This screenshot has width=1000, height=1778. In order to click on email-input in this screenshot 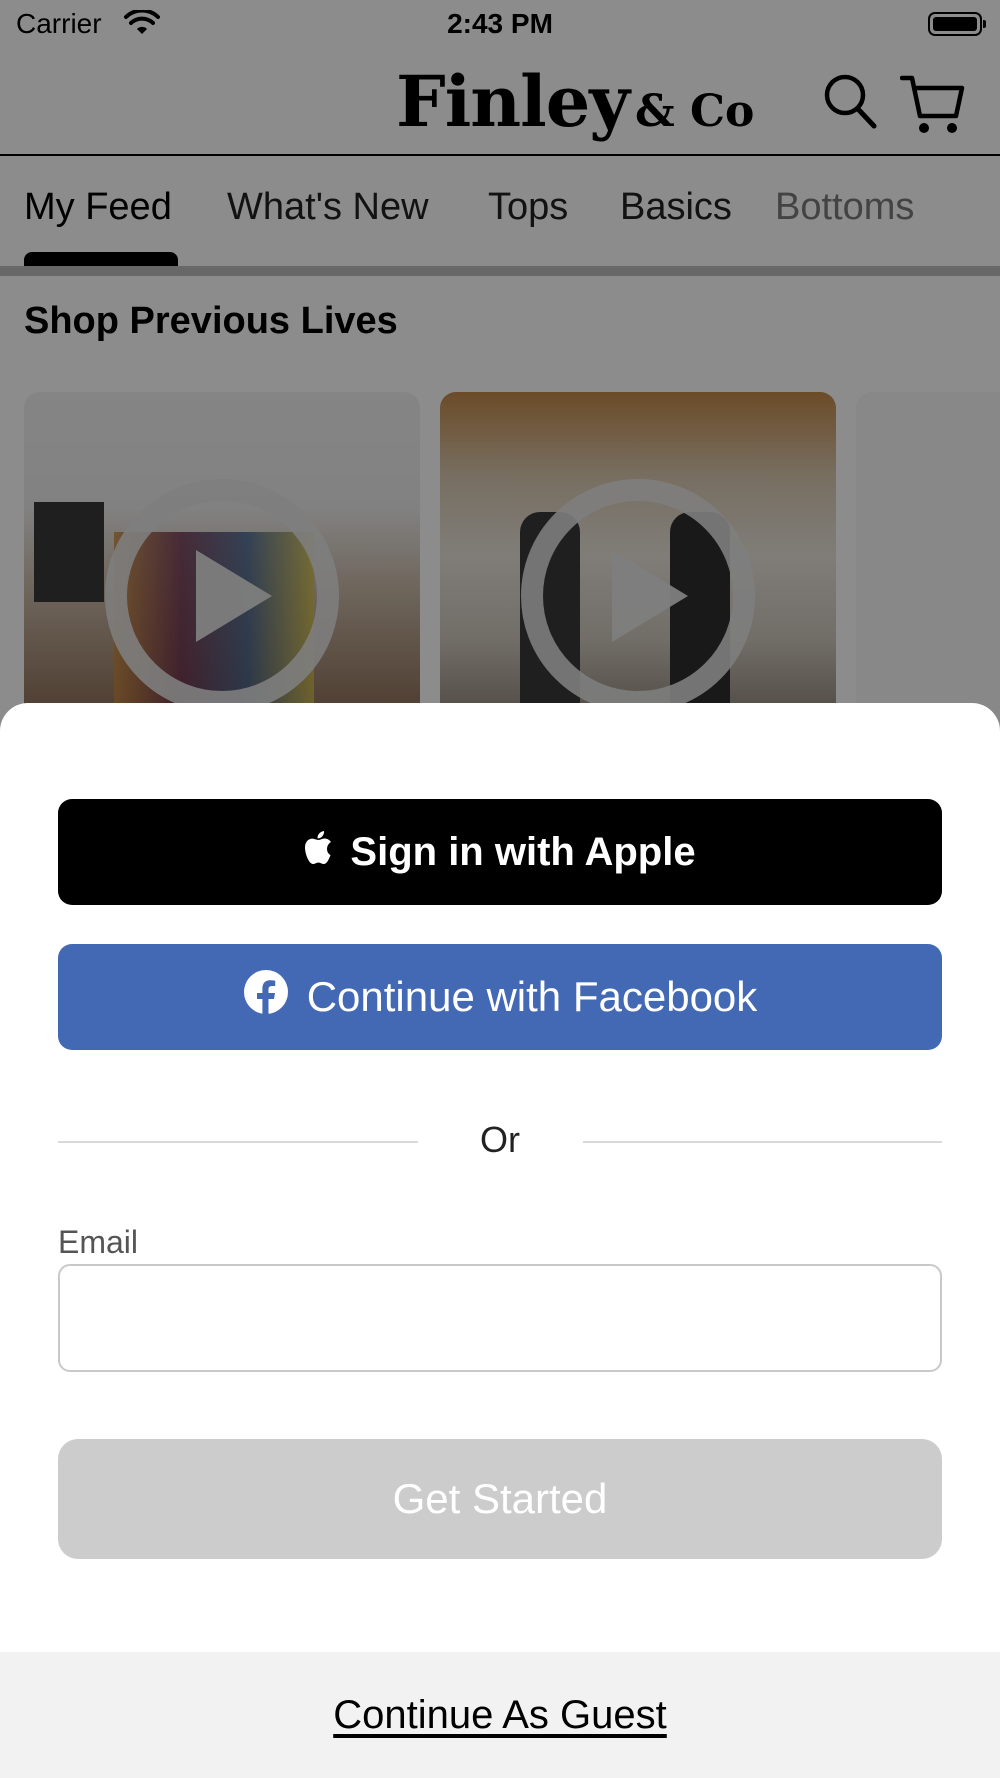, I will do `click(500, 1318)`.